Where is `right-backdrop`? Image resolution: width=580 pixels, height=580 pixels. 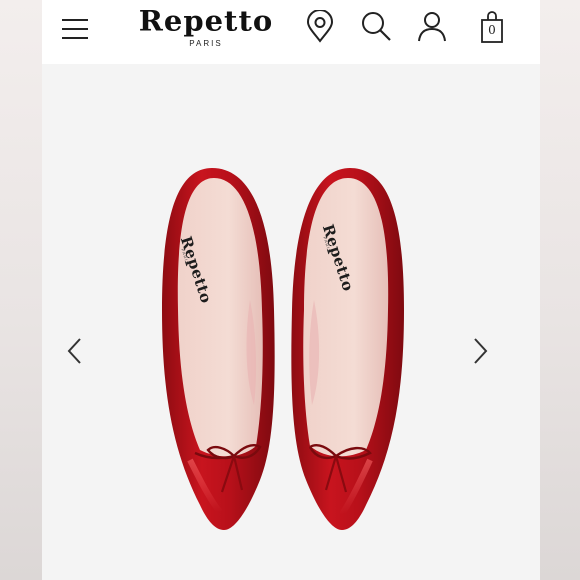
right-backdrop is located at coordinates (559, 290).